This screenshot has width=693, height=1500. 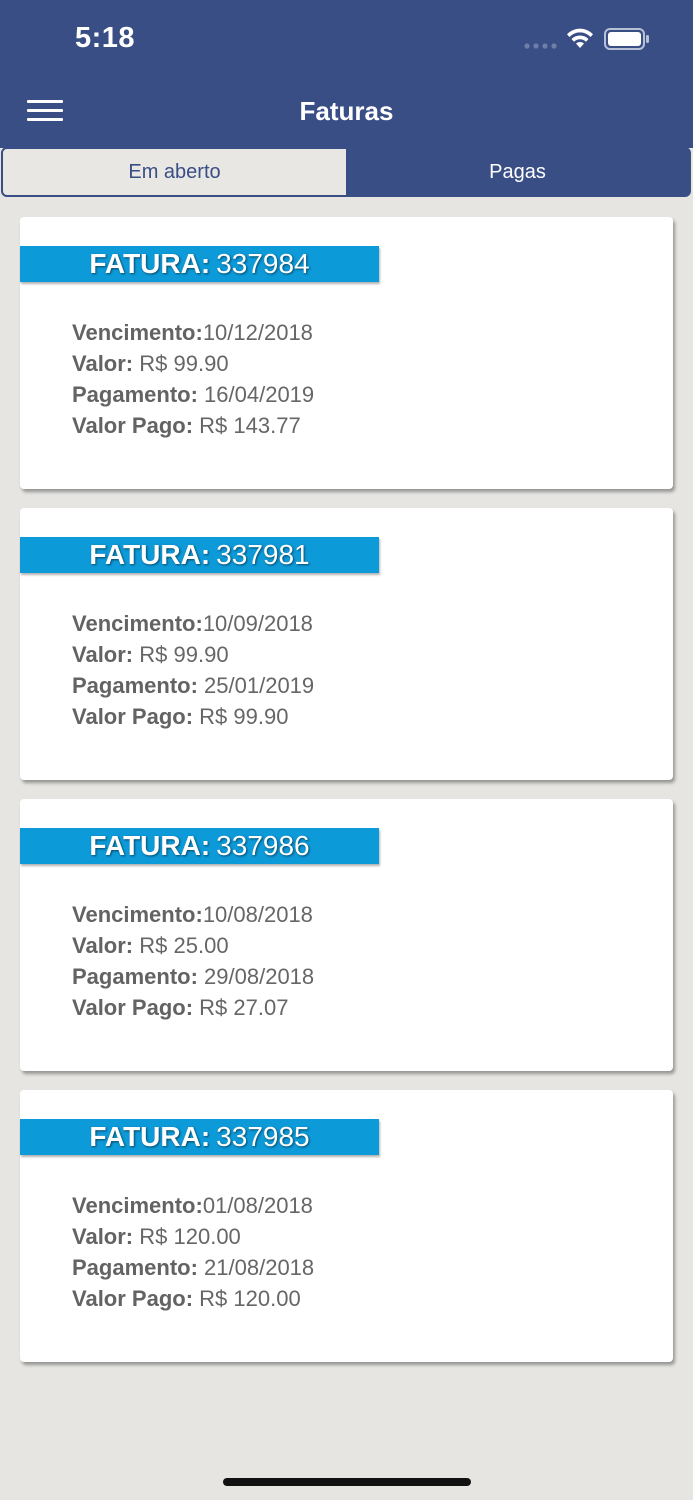 I want to click on value-amount: R$ 25.00, so click(x=184, y=945).